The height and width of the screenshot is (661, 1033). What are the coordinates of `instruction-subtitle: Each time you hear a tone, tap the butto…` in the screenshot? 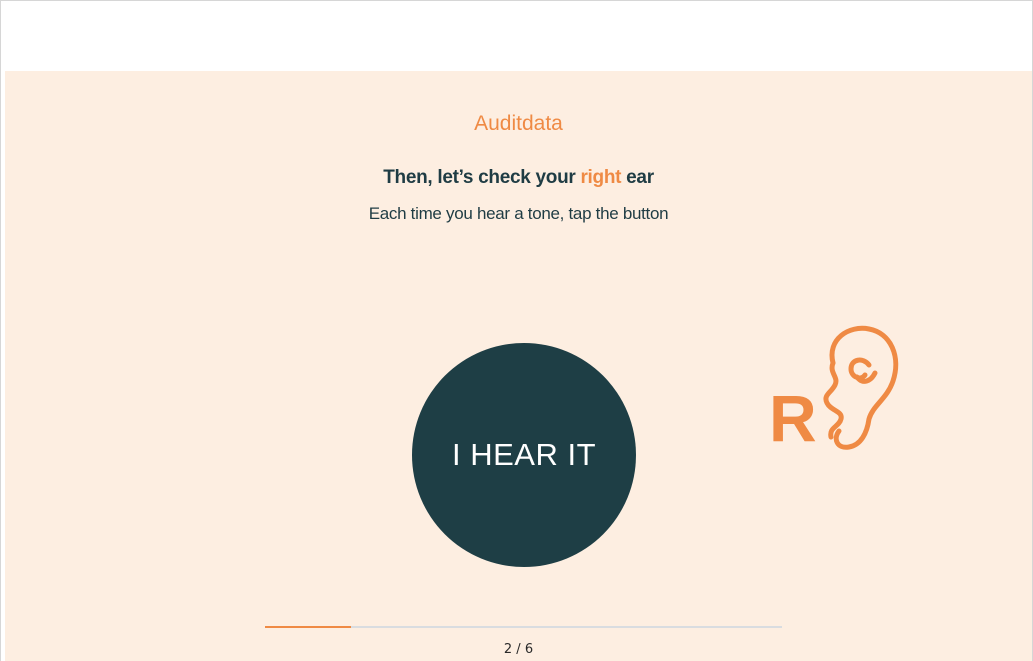 It's located at (518, 213).